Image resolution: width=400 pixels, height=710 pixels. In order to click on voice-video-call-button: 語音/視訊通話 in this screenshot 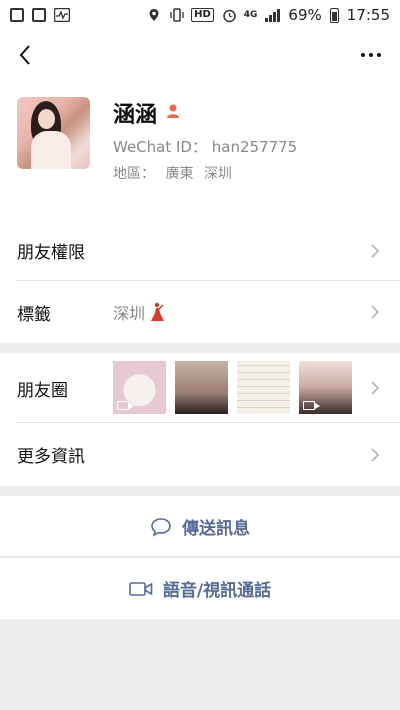, I will do `click(200, 588)`.